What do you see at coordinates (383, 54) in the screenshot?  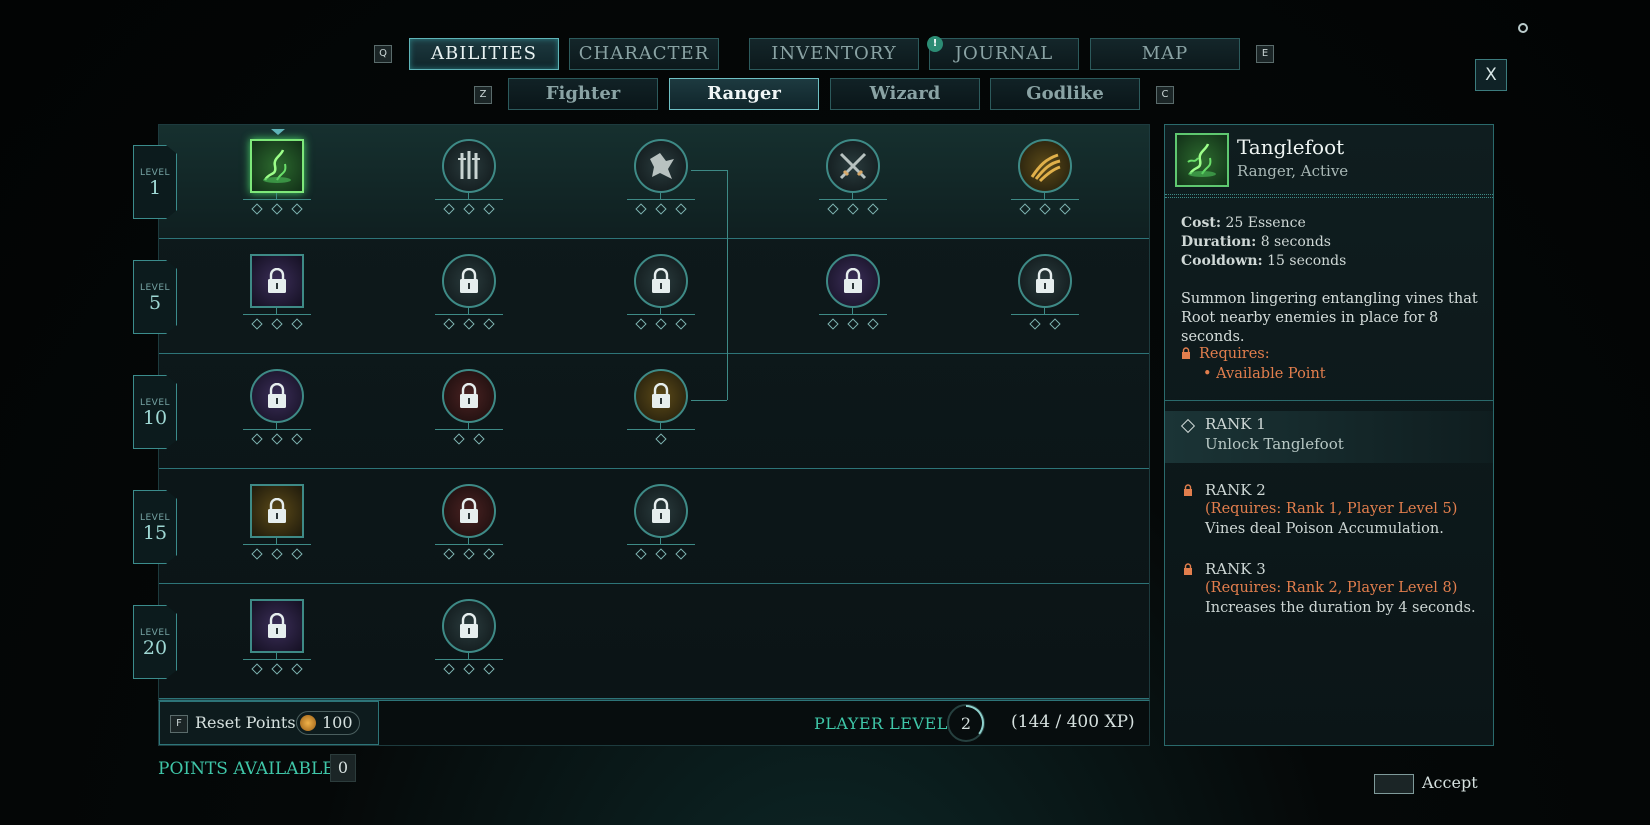 I see `prev-tab-key: Q` at bounding box center [383, 54].